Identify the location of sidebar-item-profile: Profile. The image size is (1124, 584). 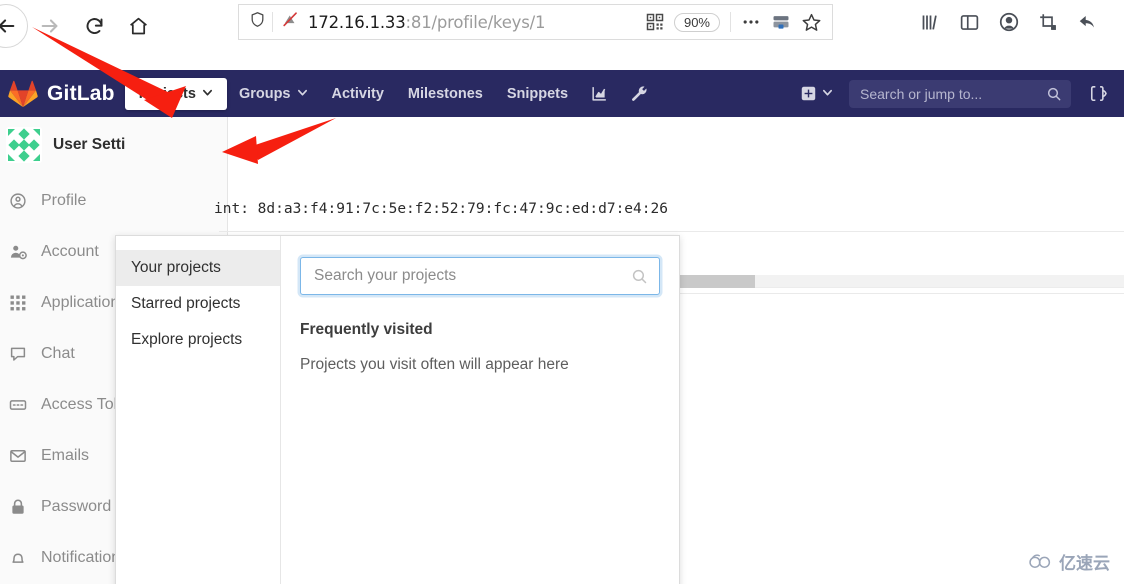
(113, 200).